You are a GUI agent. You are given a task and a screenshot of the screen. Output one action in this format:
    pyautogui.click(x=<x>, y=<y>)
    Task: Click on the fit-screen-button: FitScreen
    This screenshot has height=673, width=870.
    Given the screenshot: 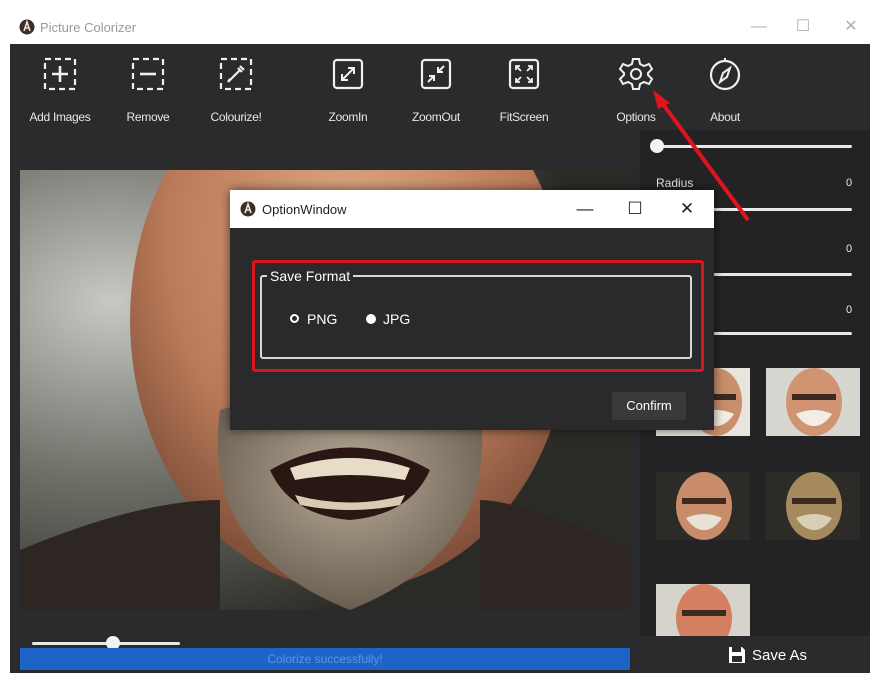 What is the action you would take?
    pyautogui.click(x=524, y=90)
    